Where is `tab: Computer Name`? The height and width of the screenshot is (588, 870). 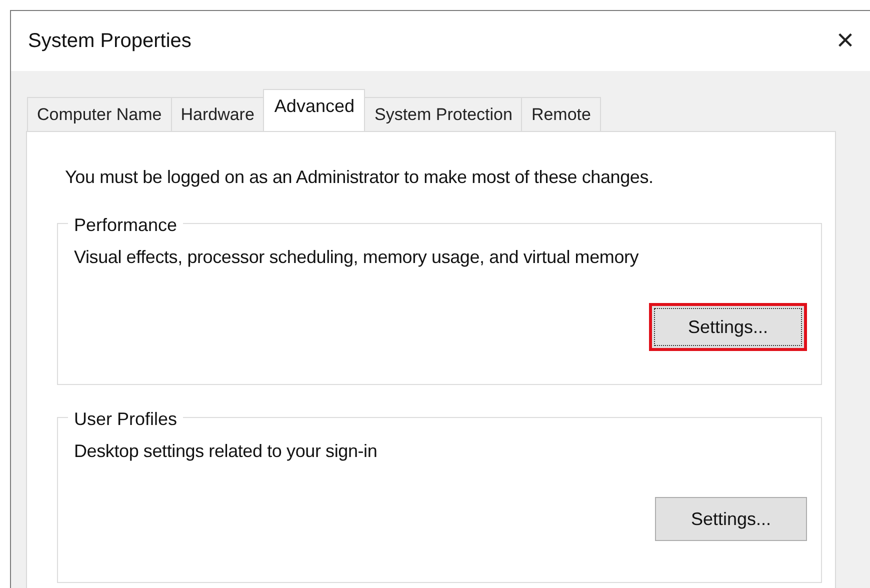
tab: Computer Name is located at coordinates (99, 114).